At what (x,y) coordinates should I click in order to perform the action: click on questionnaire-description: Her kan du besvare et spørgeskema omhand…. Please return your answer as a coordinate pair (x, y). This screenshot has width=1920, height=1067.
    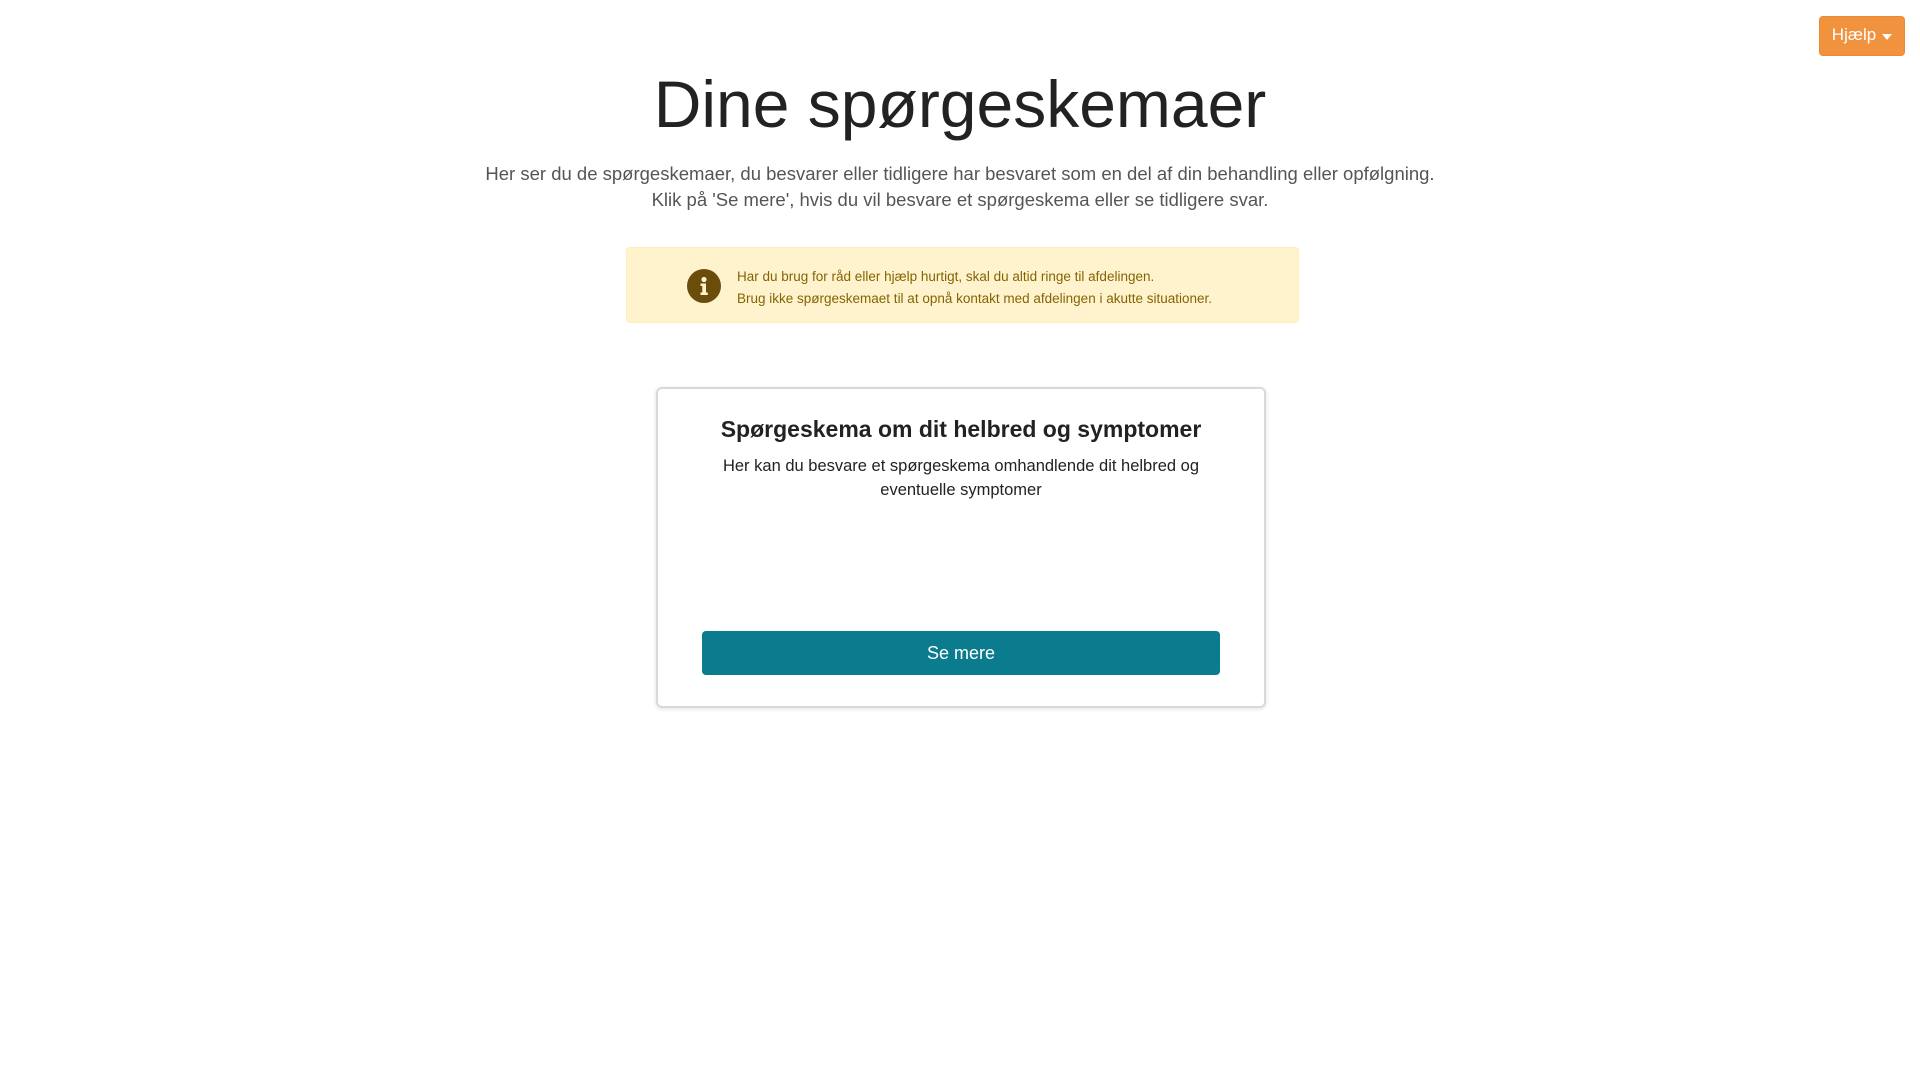
    Looking at the image, I should click on (961, 478).